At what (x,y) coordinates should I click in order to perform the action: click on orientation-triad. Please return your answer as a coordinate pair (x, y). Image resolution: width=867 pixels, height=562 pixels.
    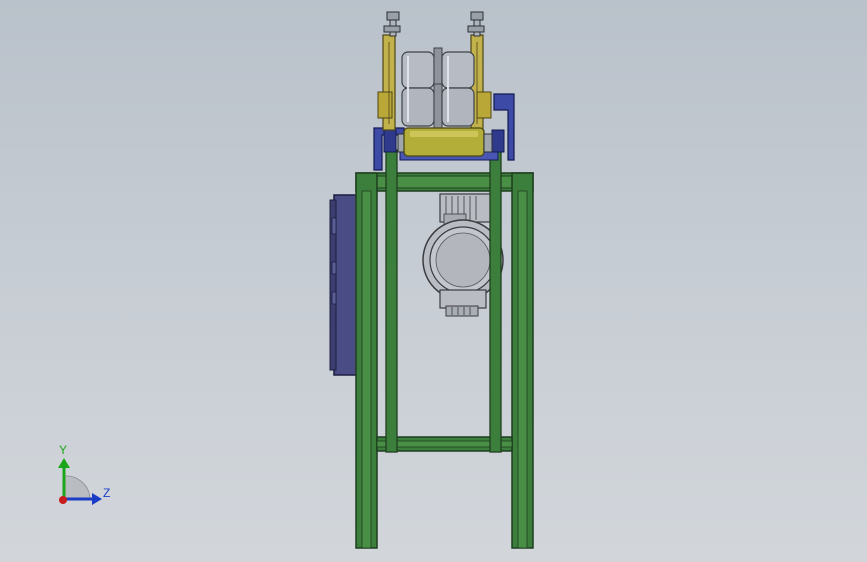
    Looking at the image, I should click on (80, 481).